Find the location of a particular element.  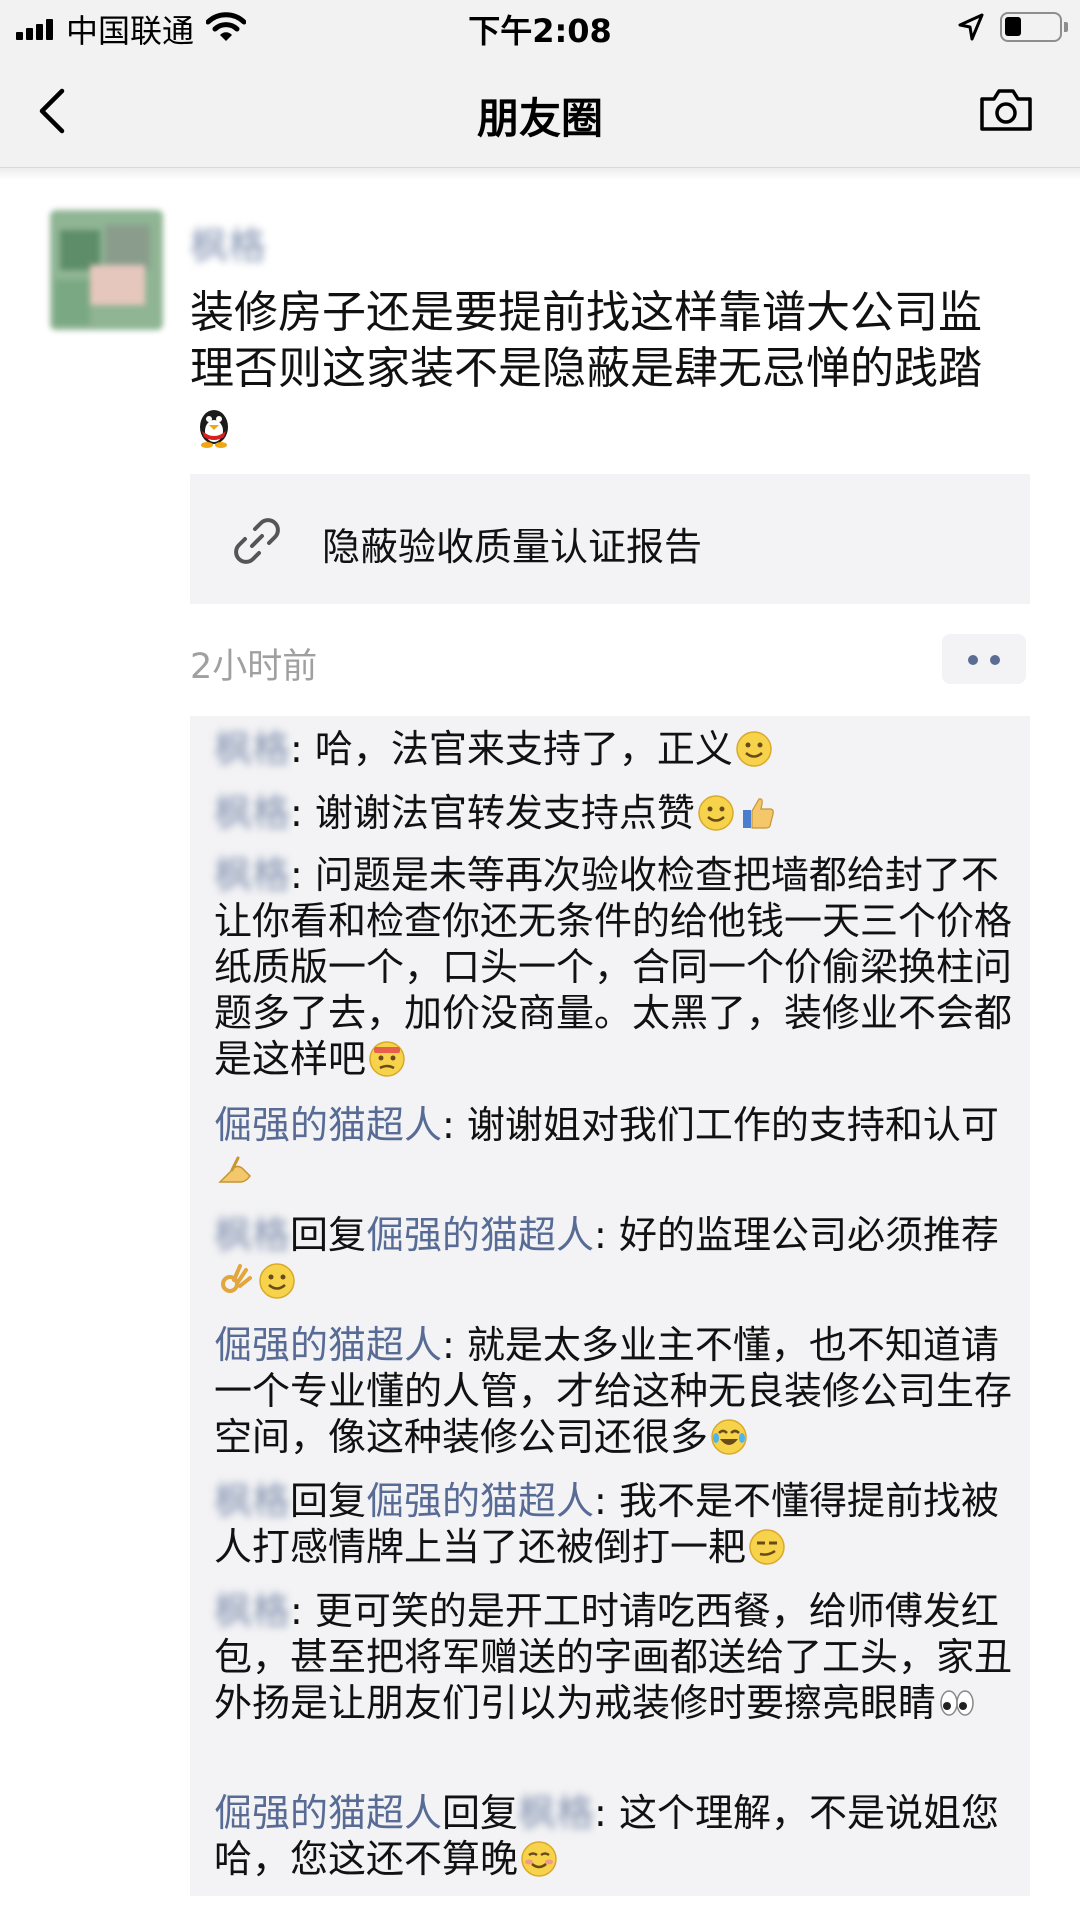

comment-item: 枫格: 谢谢法官转发支持点赞 is located at coordinates (614, 813).